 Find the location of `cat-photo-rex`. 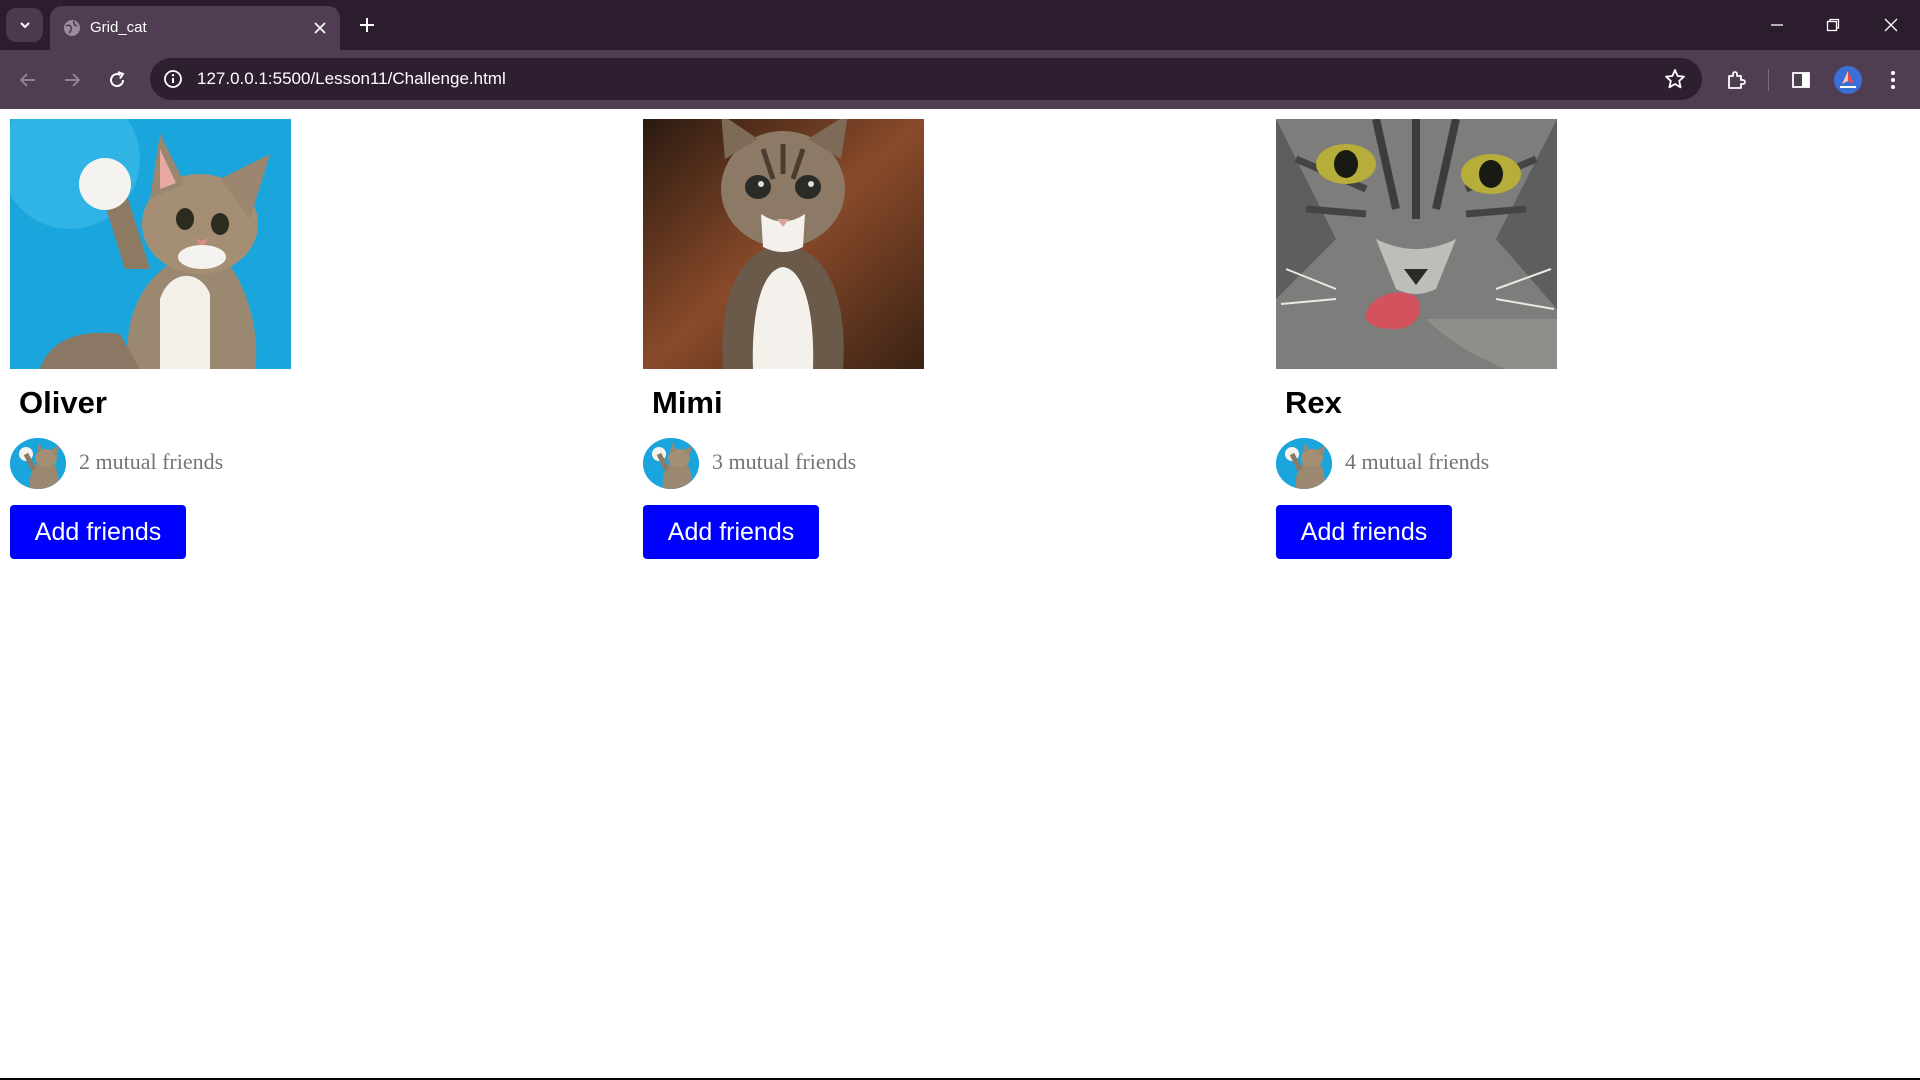

cat-photo-rex is located at coordinates (1416, 244).